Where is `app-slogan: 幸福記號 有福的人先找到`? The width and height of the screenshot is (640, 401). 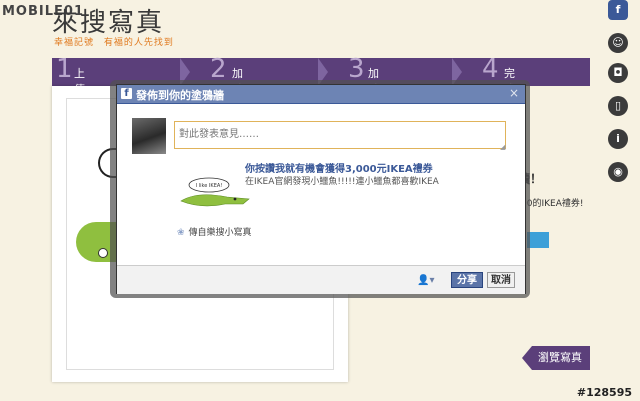
app-slogan: 幸福記號 有福的人先找到 is located at coordinates (117, 41).